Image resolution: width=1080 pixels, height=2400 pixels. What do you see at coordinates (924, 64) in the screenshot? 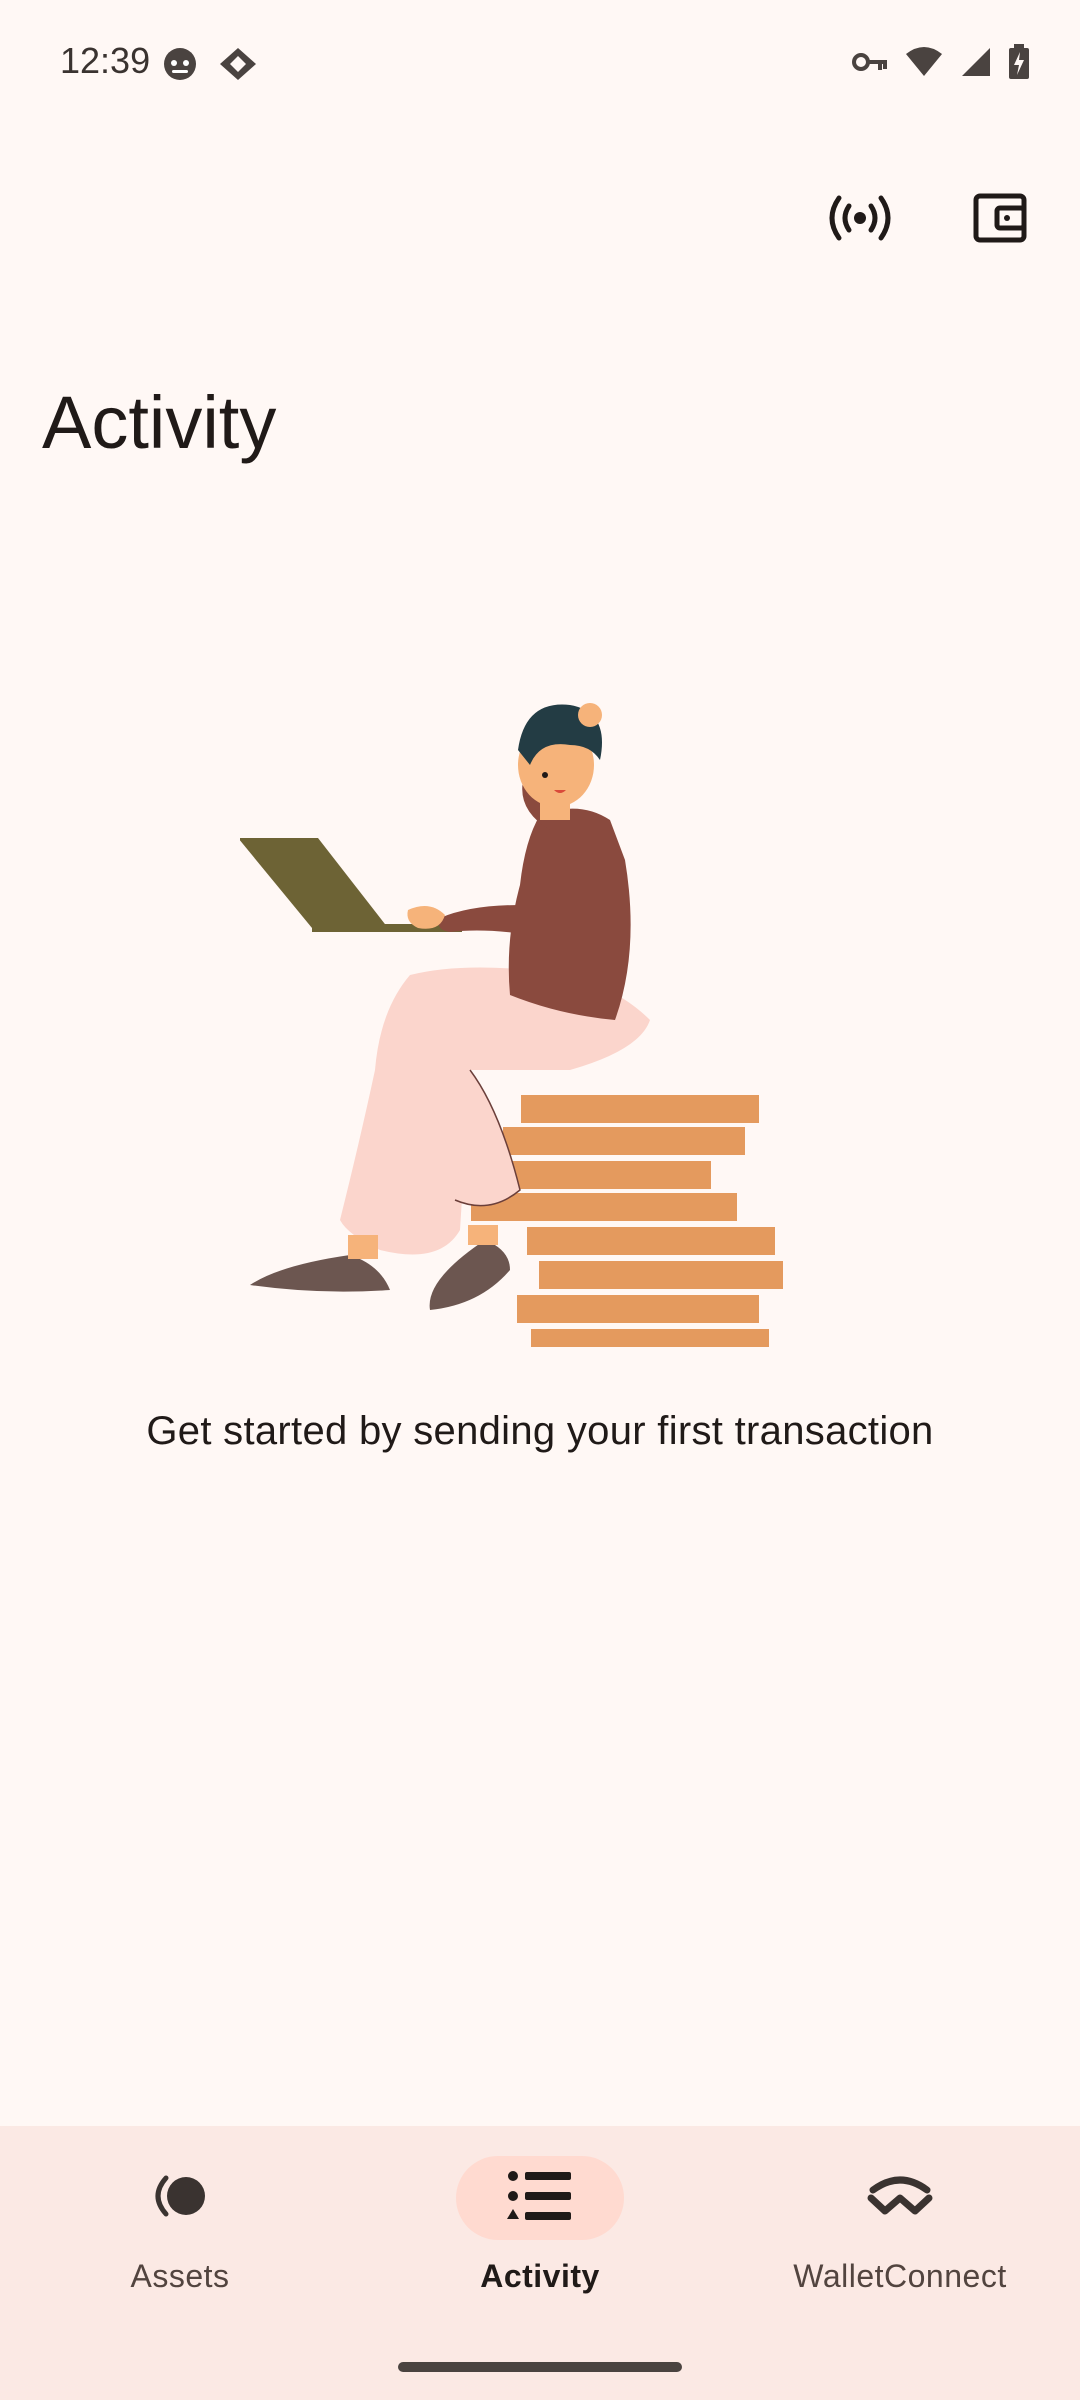
I see `wifi-icon` at bounding box center [924, 64].